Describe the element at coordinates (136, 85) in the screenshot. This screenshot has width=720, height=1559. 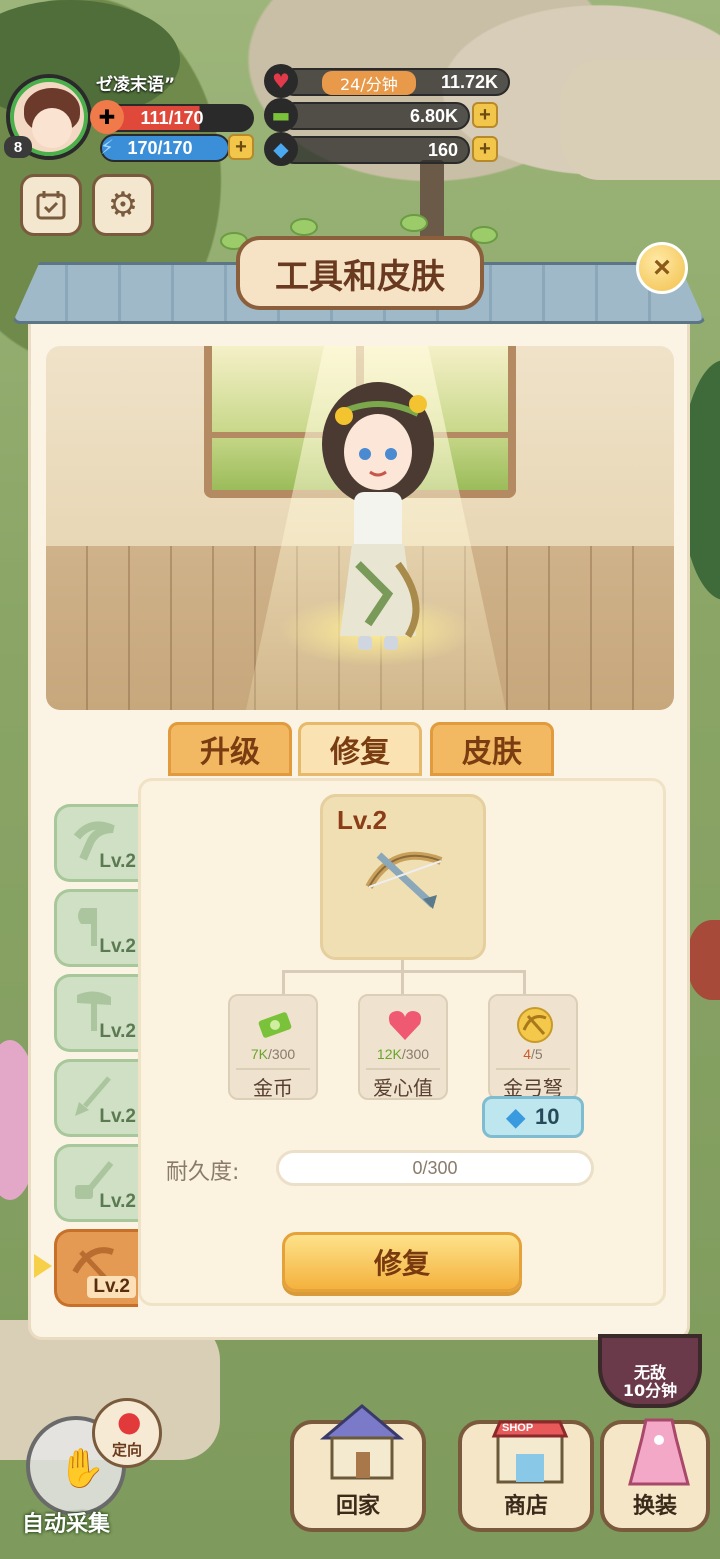
I see `player-name: ゼ凌末语”` at that location.